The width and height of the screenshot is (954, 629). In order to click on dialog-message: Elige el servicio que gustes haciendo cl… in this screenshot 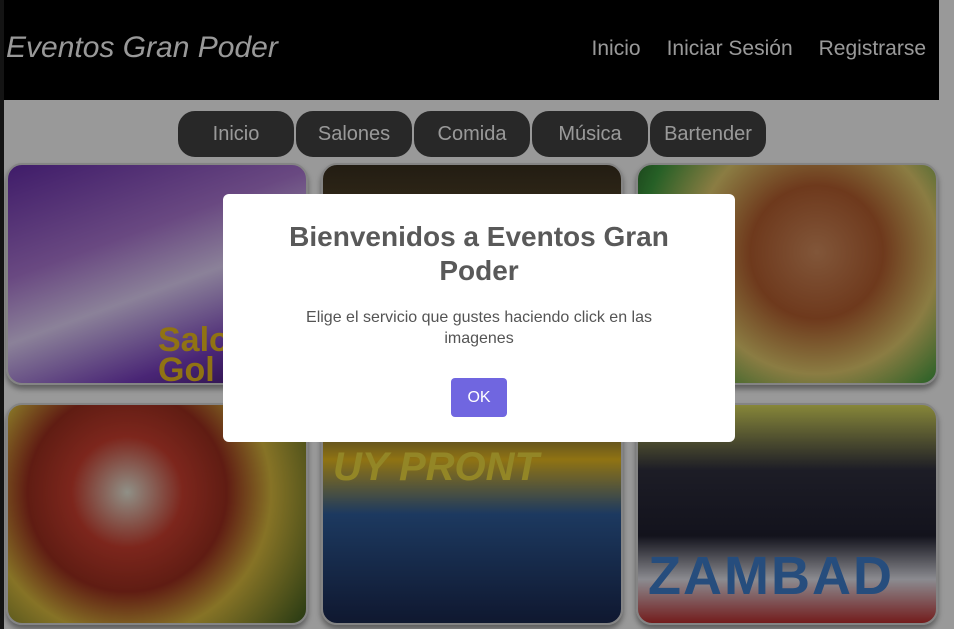, I will do `click(479, 328)`.